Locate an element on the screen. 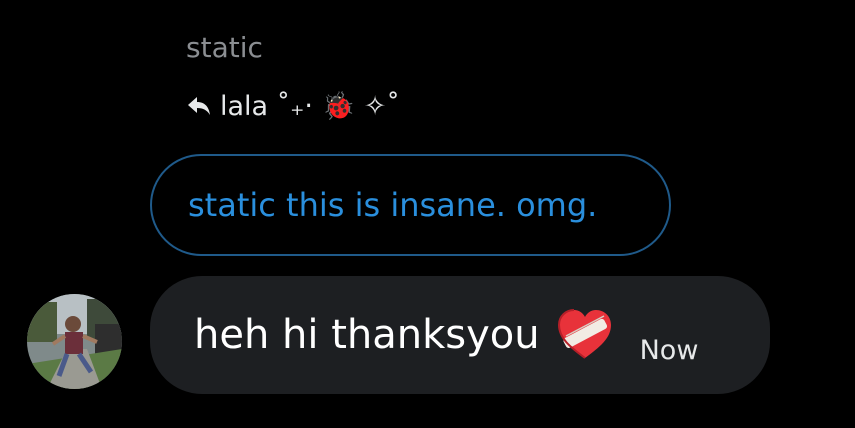  reply-context: lala ˚₊‧ 🐞 ✧˚ is located at coordinates (293, 106).